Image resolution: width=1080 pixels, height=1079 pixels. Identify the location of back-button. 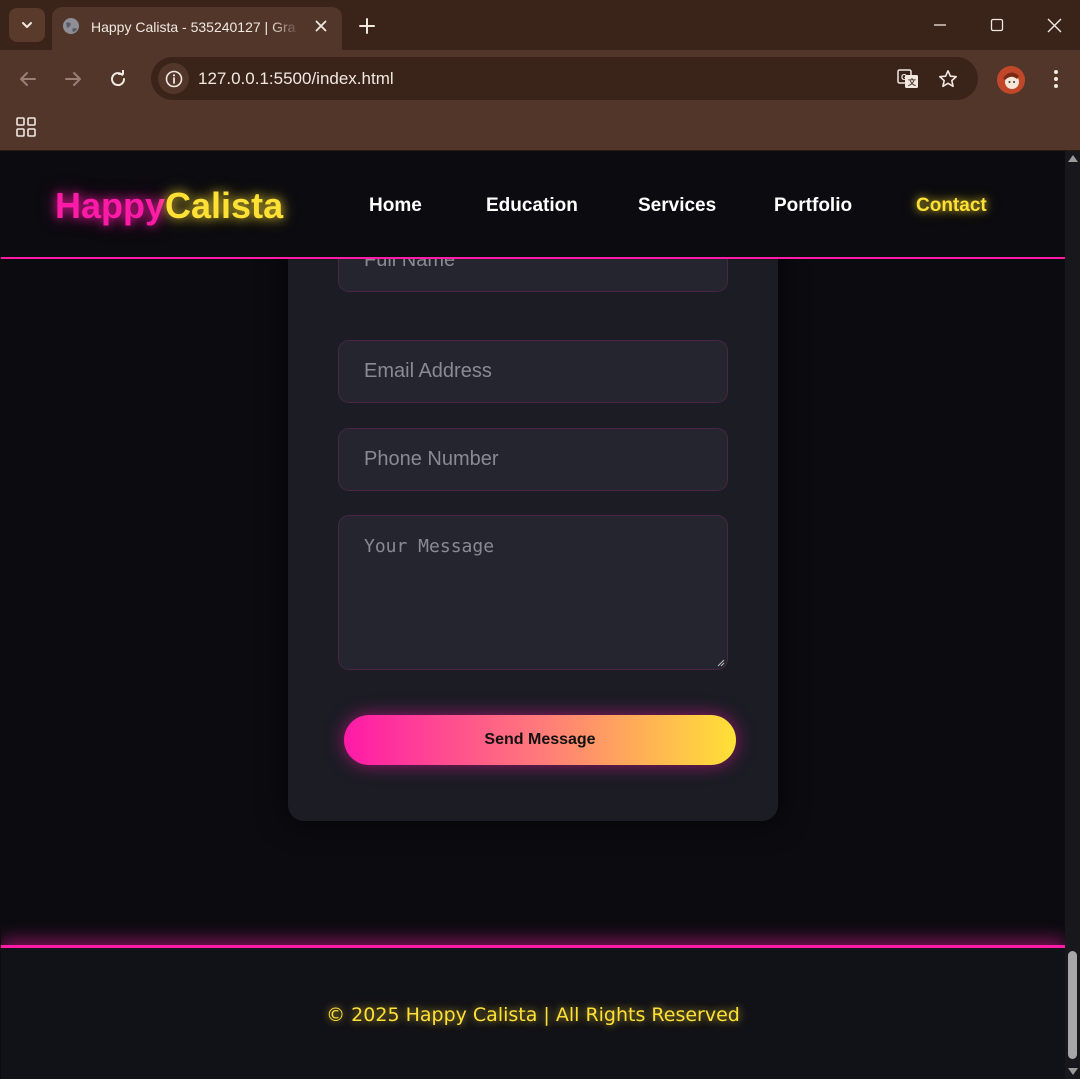
(28, 79).